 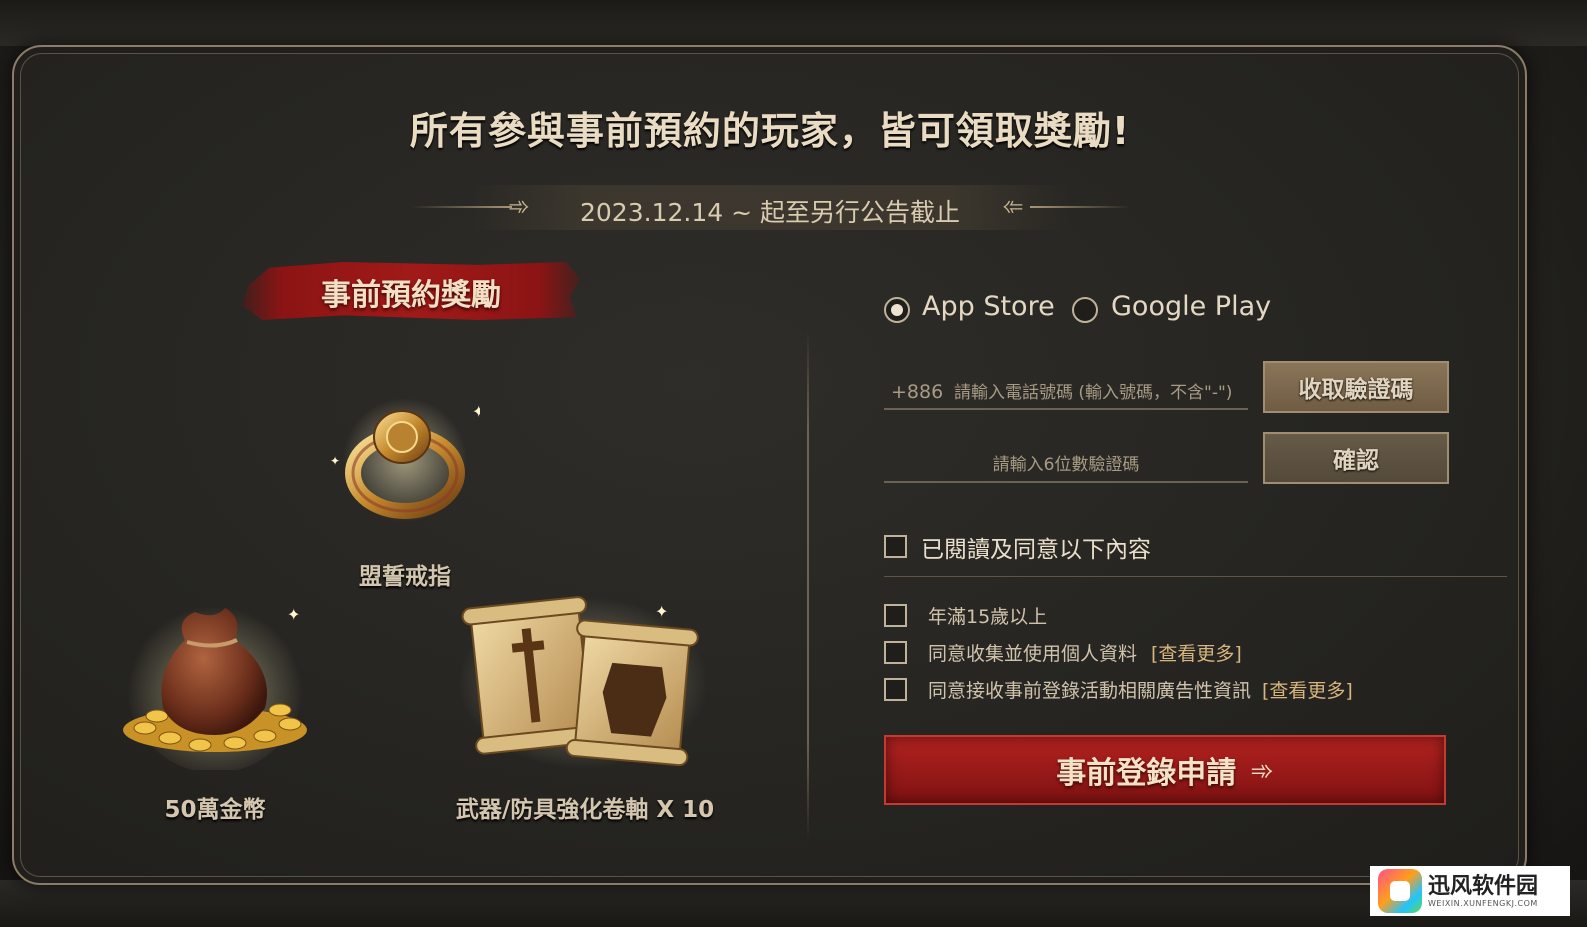 What do you see at coordinates (895, 546) in the screenshot?
I see `checkbox-agree-all` at bounding box center [895, 546].